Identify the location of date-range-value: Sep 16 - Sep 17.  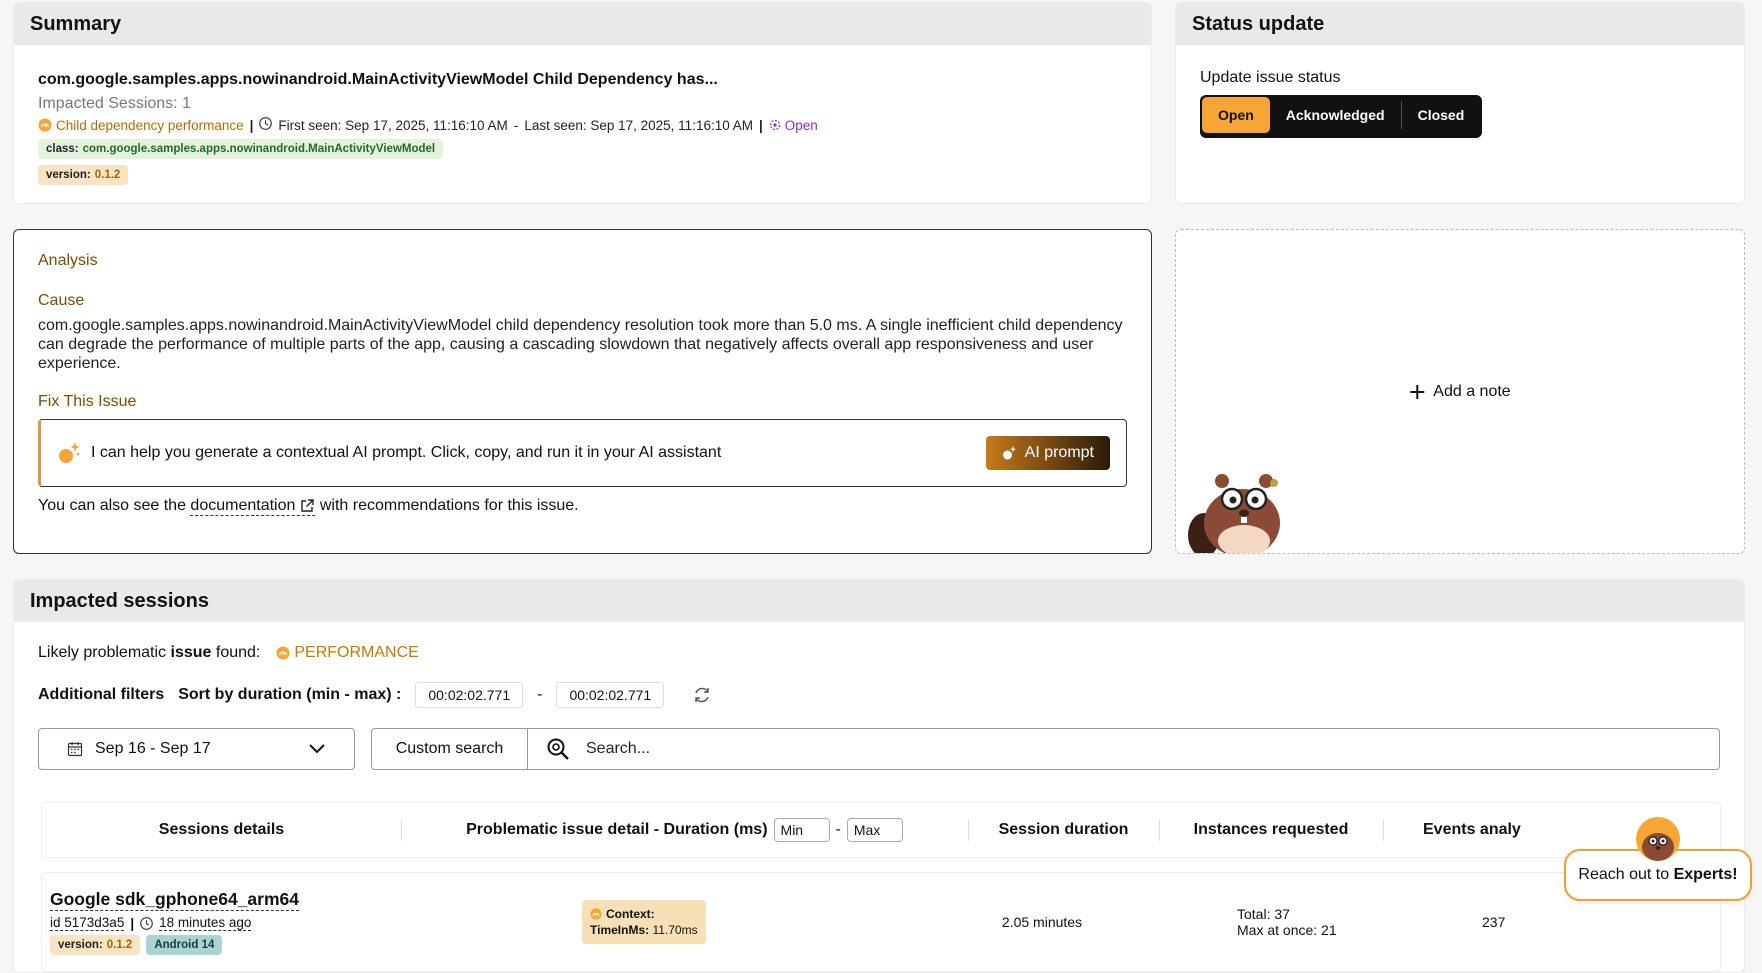
(153, 748).